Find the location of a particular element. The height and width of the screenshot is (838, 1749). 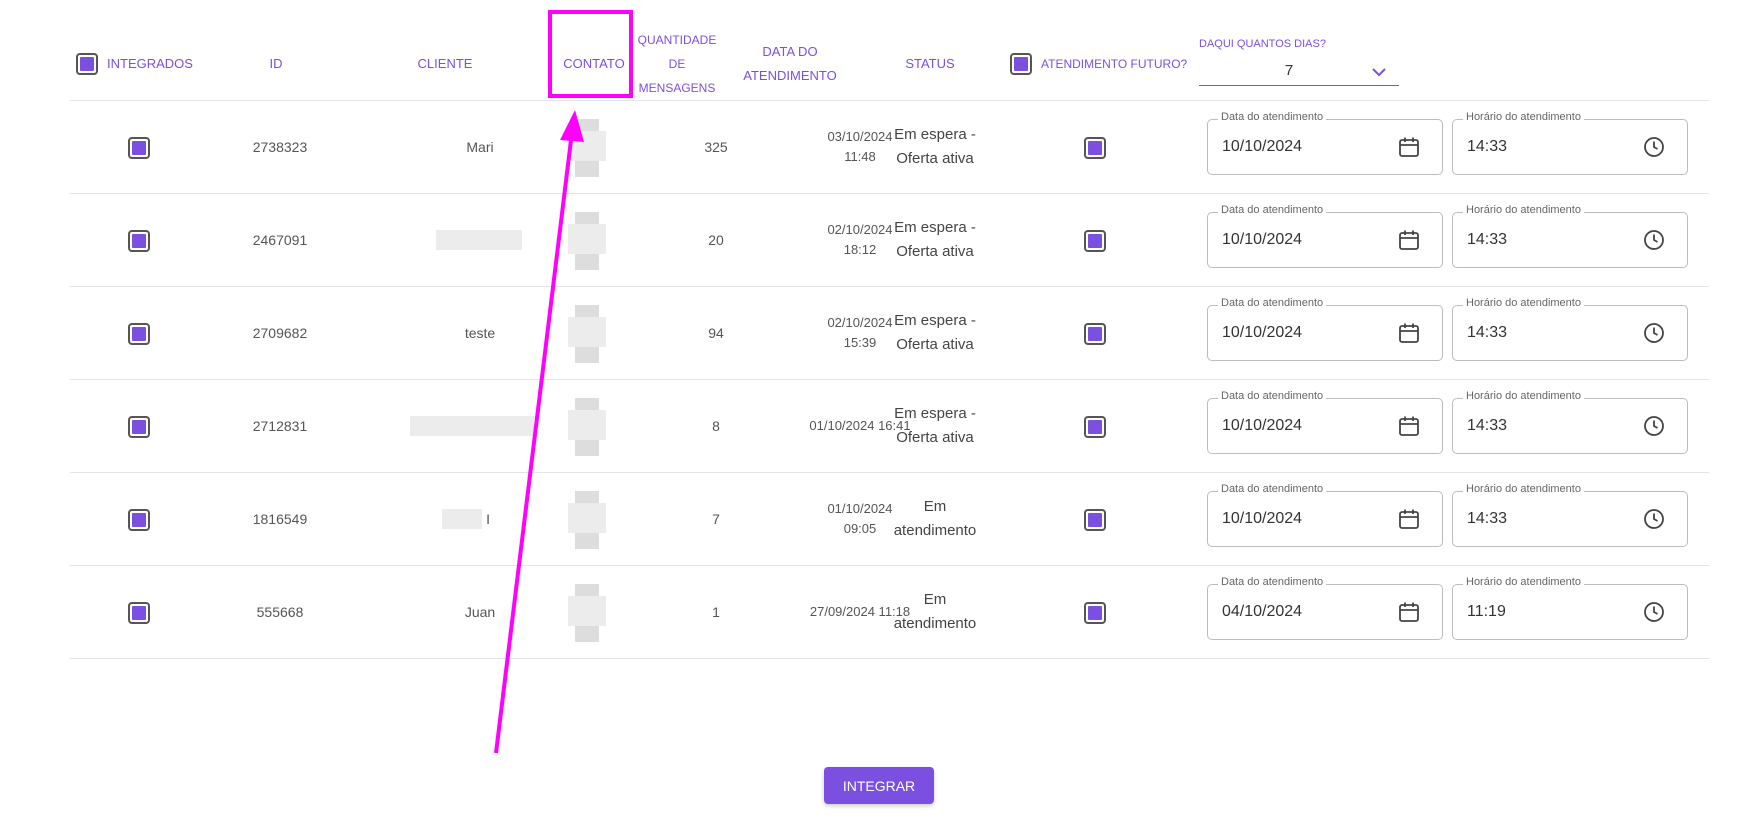

integrar-button: INTEGRAR is located at coordinates (879, 785).